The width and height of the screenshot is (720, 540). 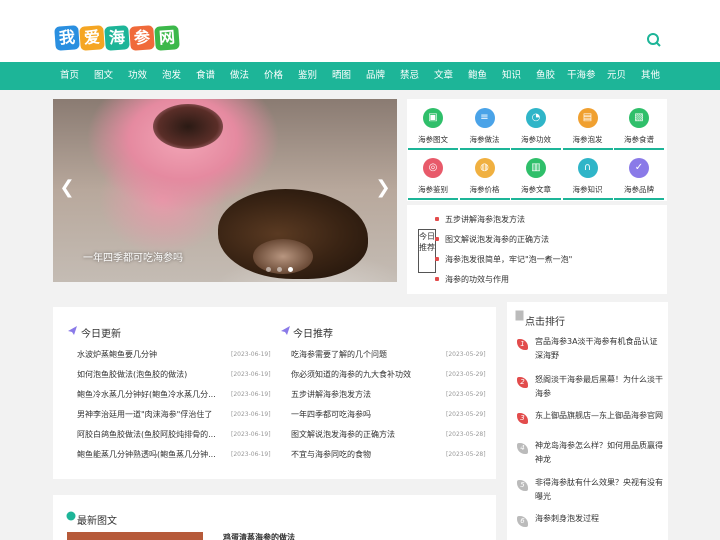 What do you see at coordinates (341, 76) in the screenshot?
I see `nav-item: 晒图` at bounding box center [341, 76].